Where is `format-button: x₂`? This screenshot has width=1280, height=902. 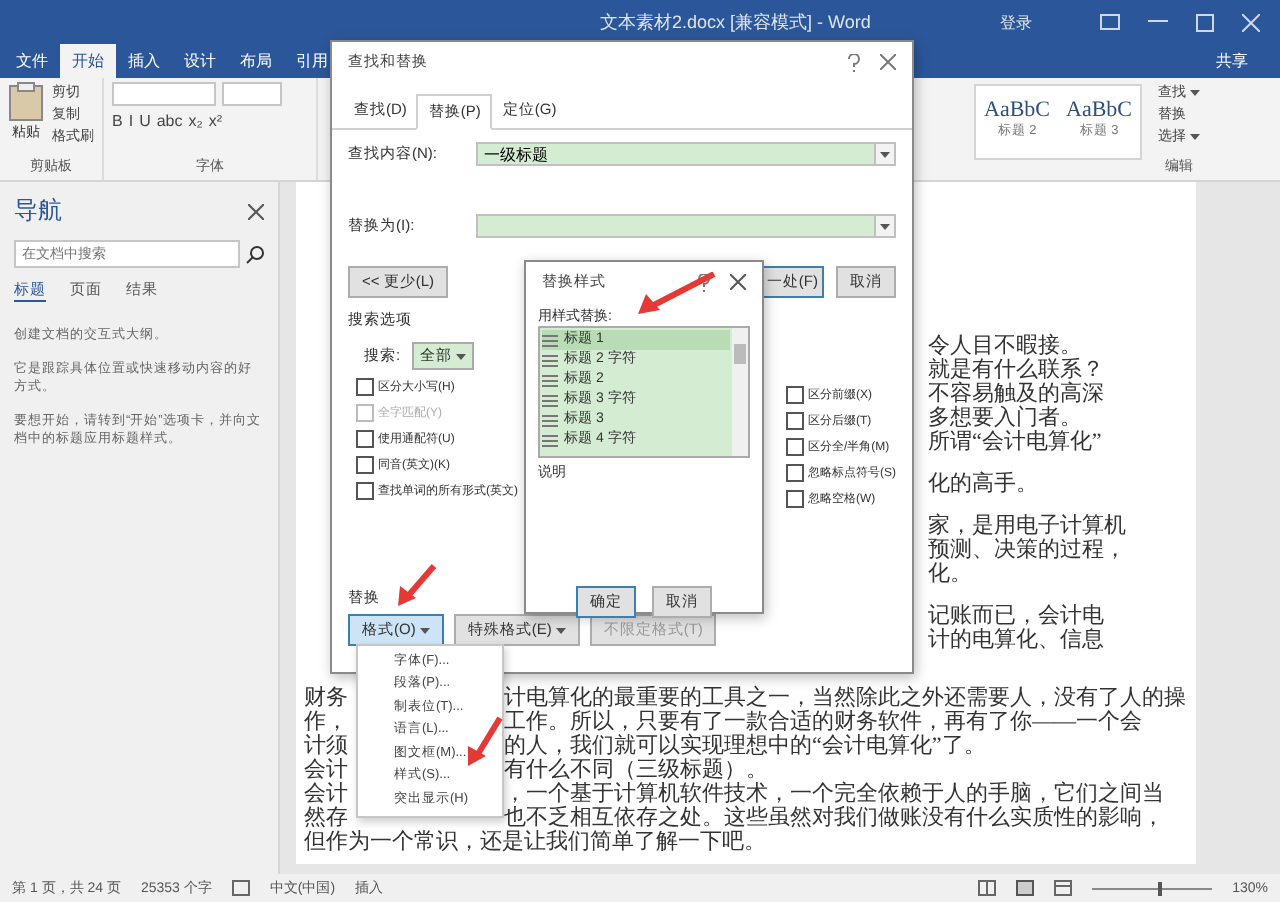
format-button: x₂ is located at coordinates (195, 121).